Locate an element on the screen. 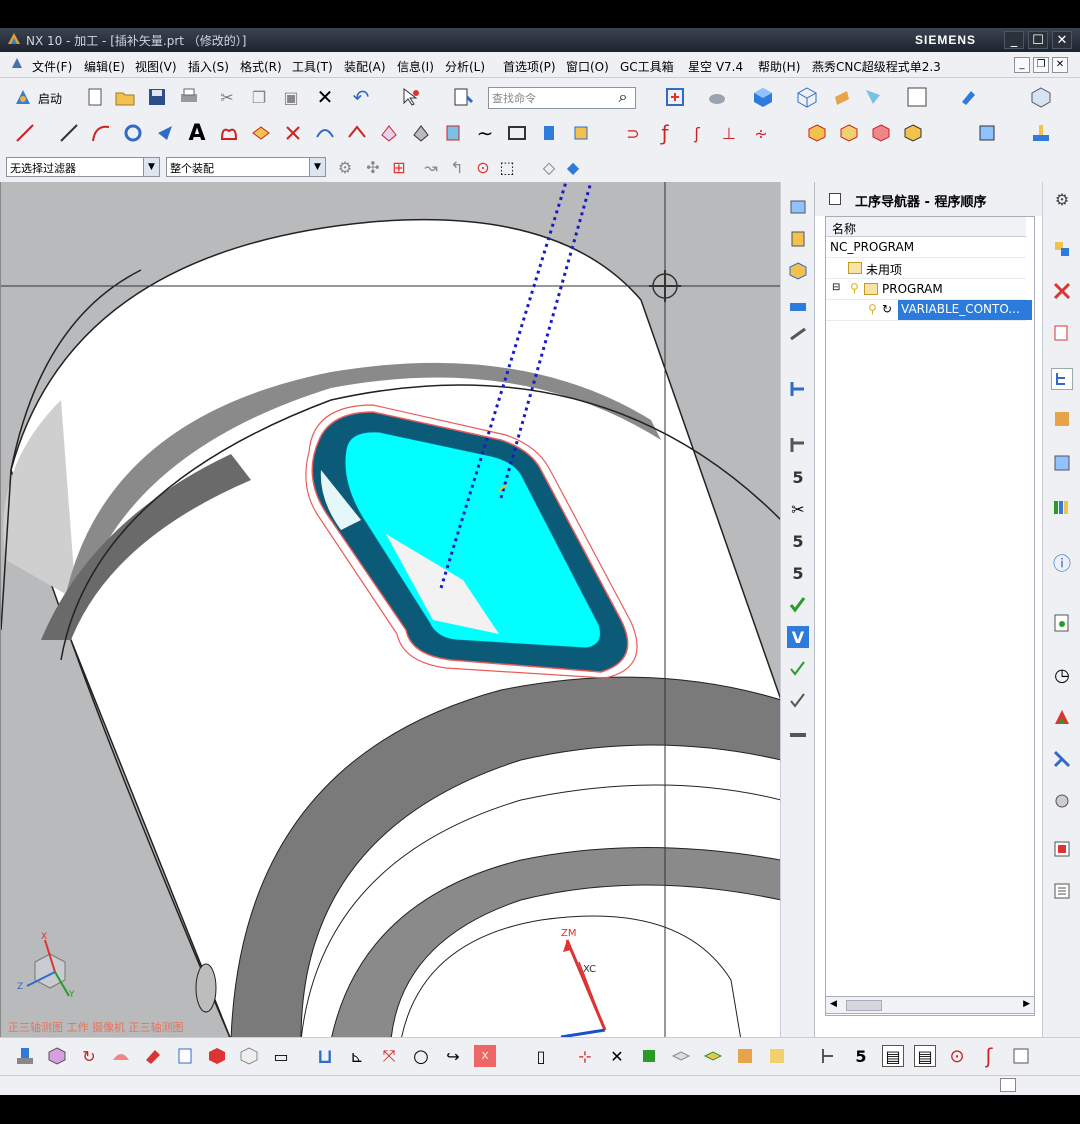 The height and width of the screenshot is (1124, 1080). text-icon: A is located at coordinates (197, 133).